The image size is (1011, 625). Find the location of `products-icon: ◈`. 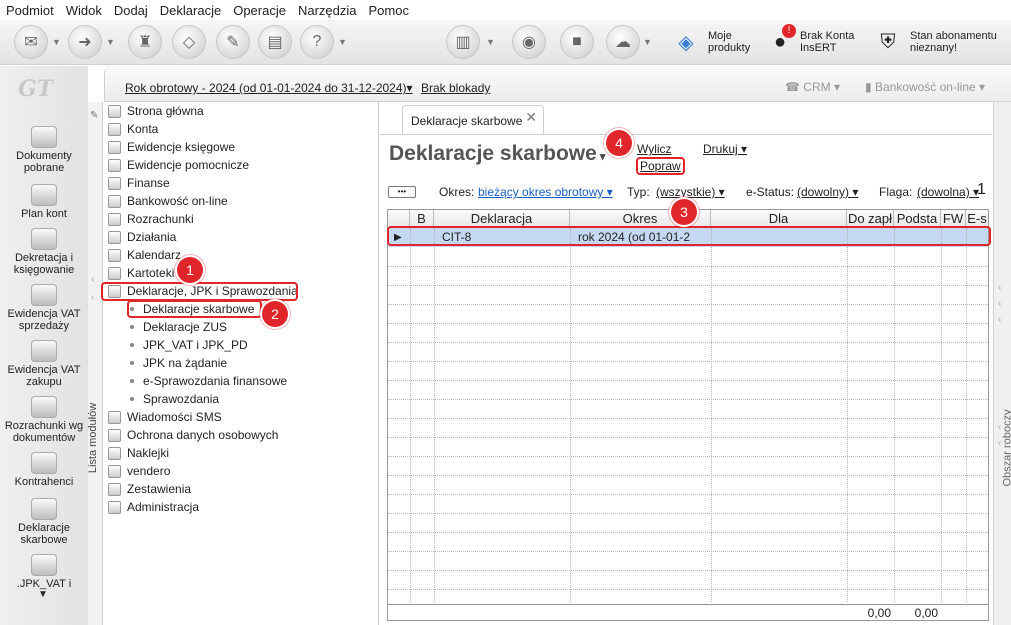

products-icon: ◈ is located at coordinates (686, 42).